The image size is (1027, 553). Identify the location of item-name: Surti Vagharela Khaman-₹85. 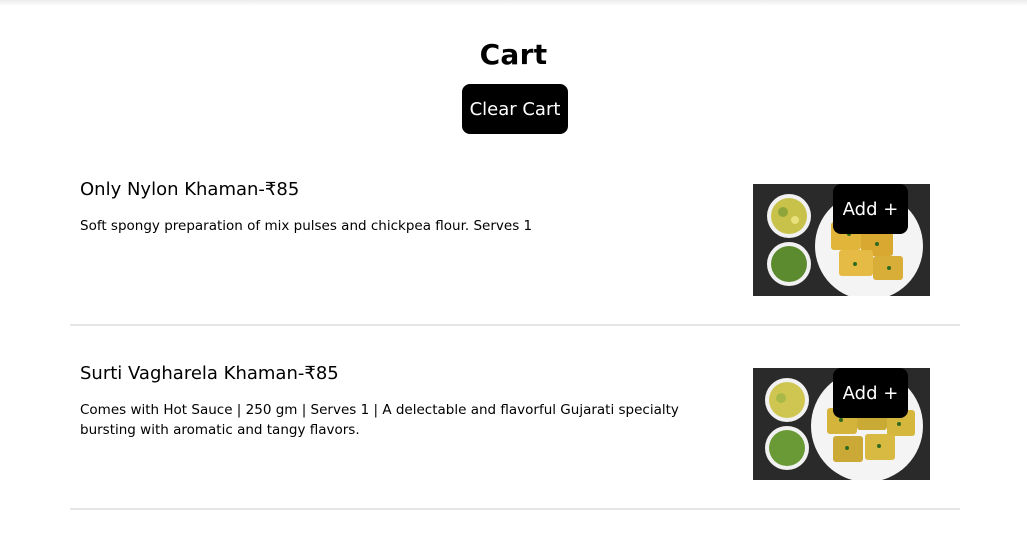
(209, 373).